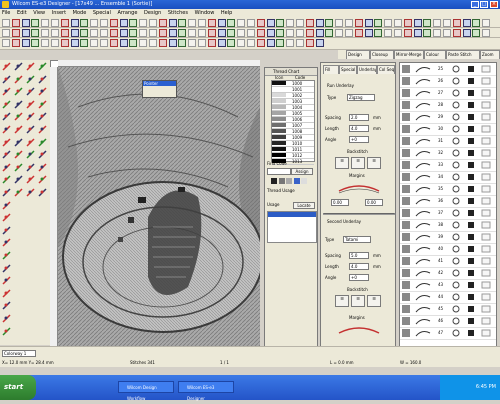 The width and height of the screenshot is (500, 404). Describe the element at coordinates (358, 54) in the screenshot. I see `tab-design: Design` at that location.